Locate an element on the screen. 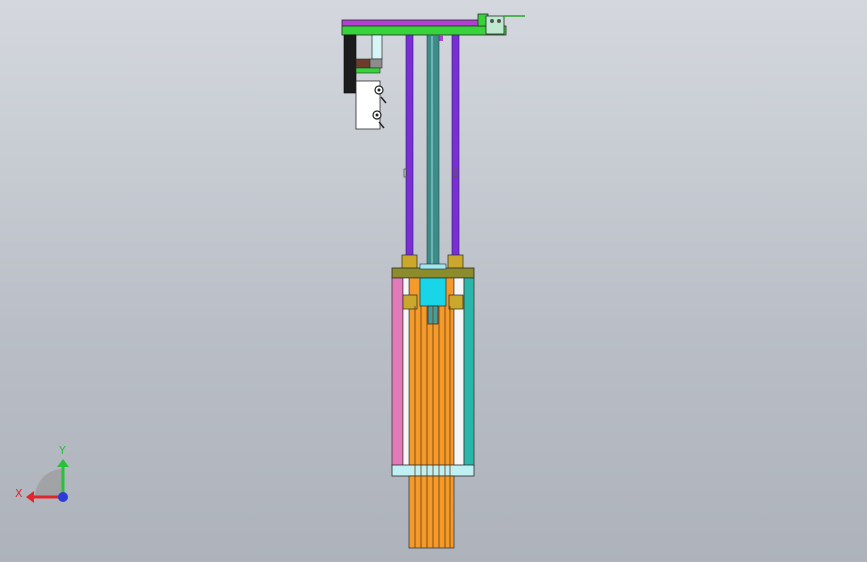  gripper-mount-brown is located at coordinates (363, 63).